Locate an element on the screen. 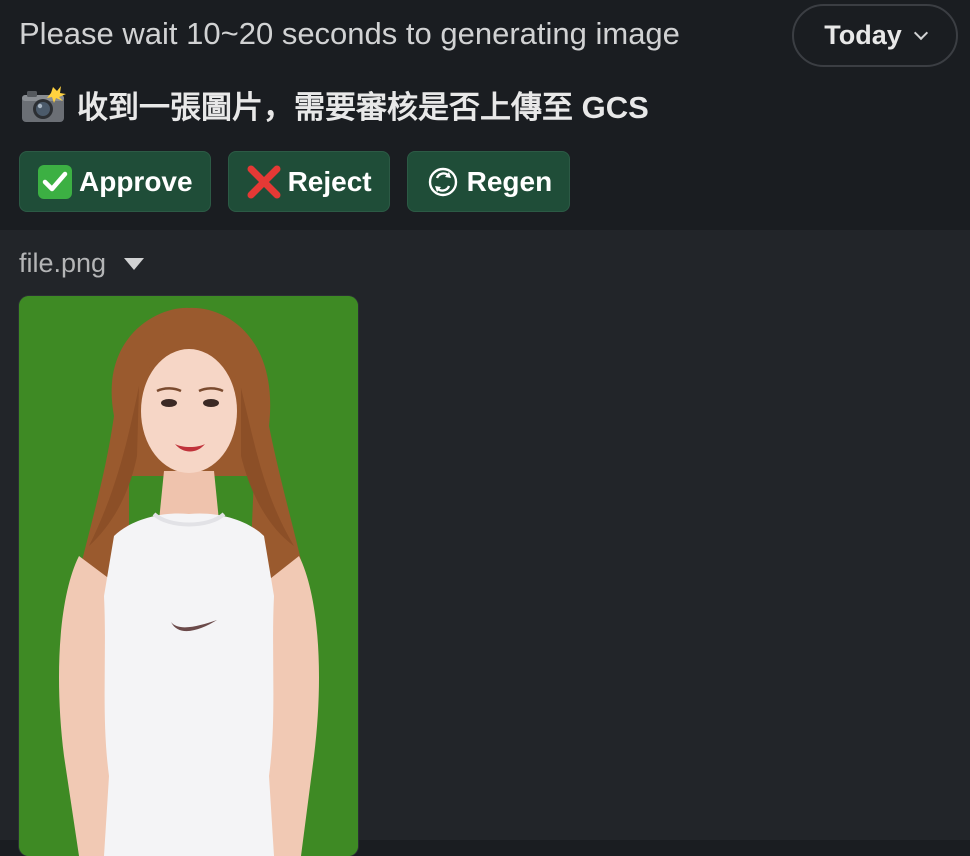 This screenshot has height=856, width=970. regen-button: Regen is located at coordinates (488, 181).